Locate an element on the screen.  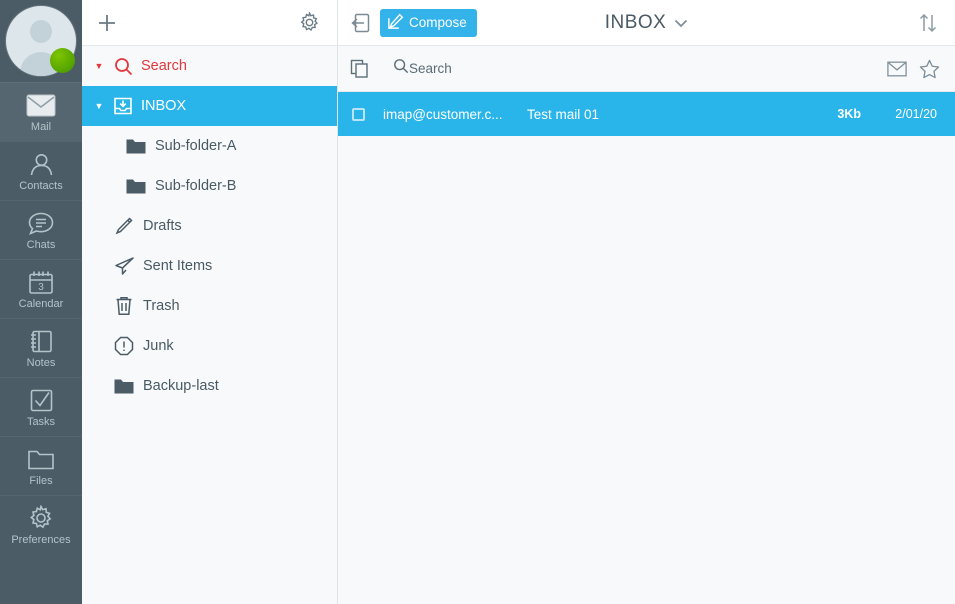
folder-item-trash: Trash is located at coordinates (209, 306).